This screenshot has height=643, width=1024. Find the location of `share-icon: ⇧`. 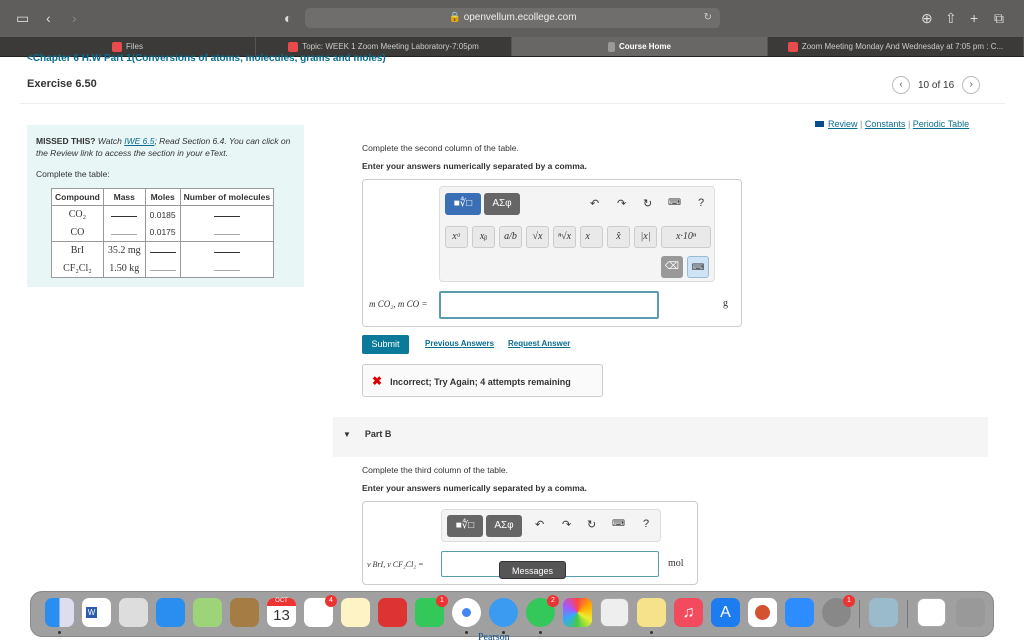

share-icon: ⇧ is located at coordinates (951, 18).